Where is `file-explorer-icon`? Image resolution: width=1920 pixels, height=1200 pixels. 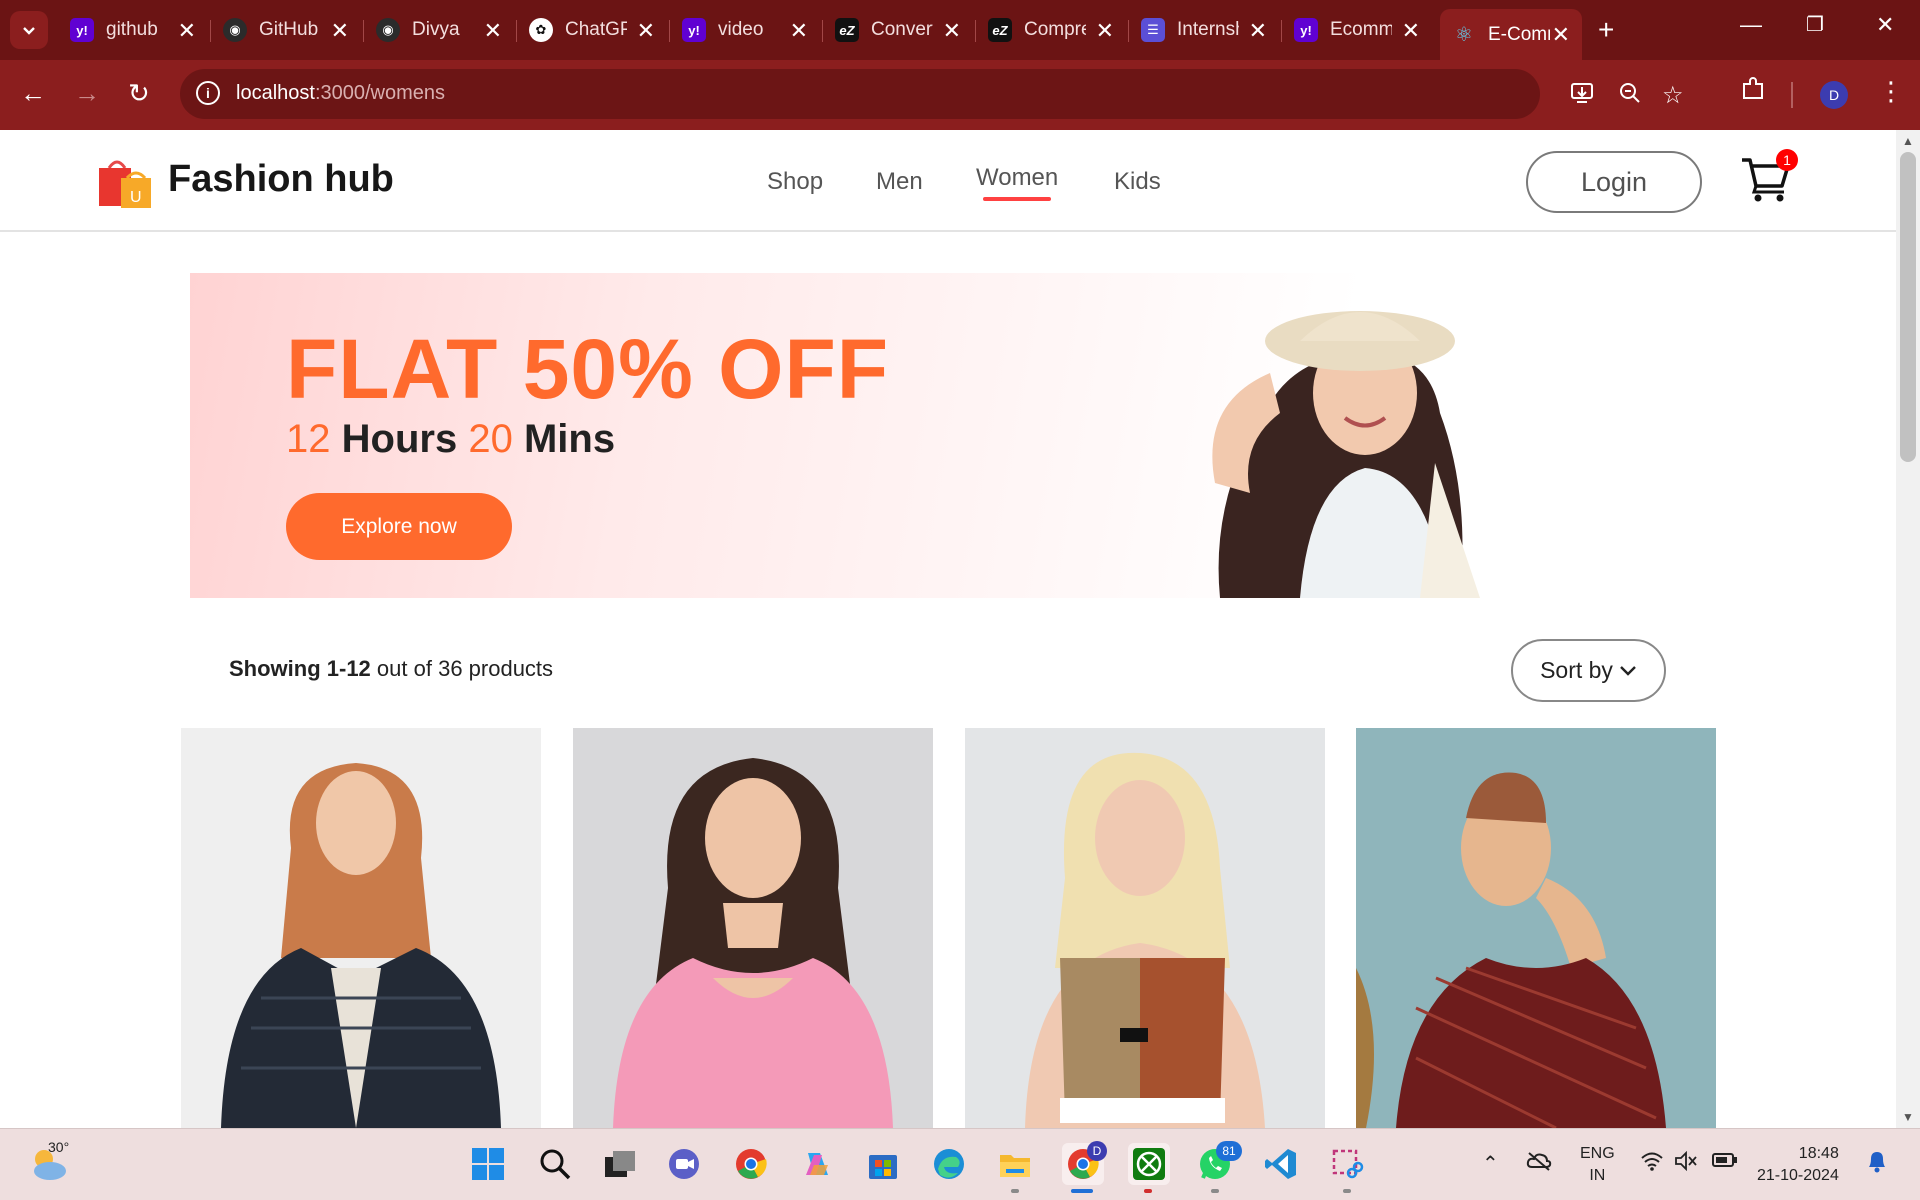 file-explorer-icon is located at coordinates (1015, 1164).